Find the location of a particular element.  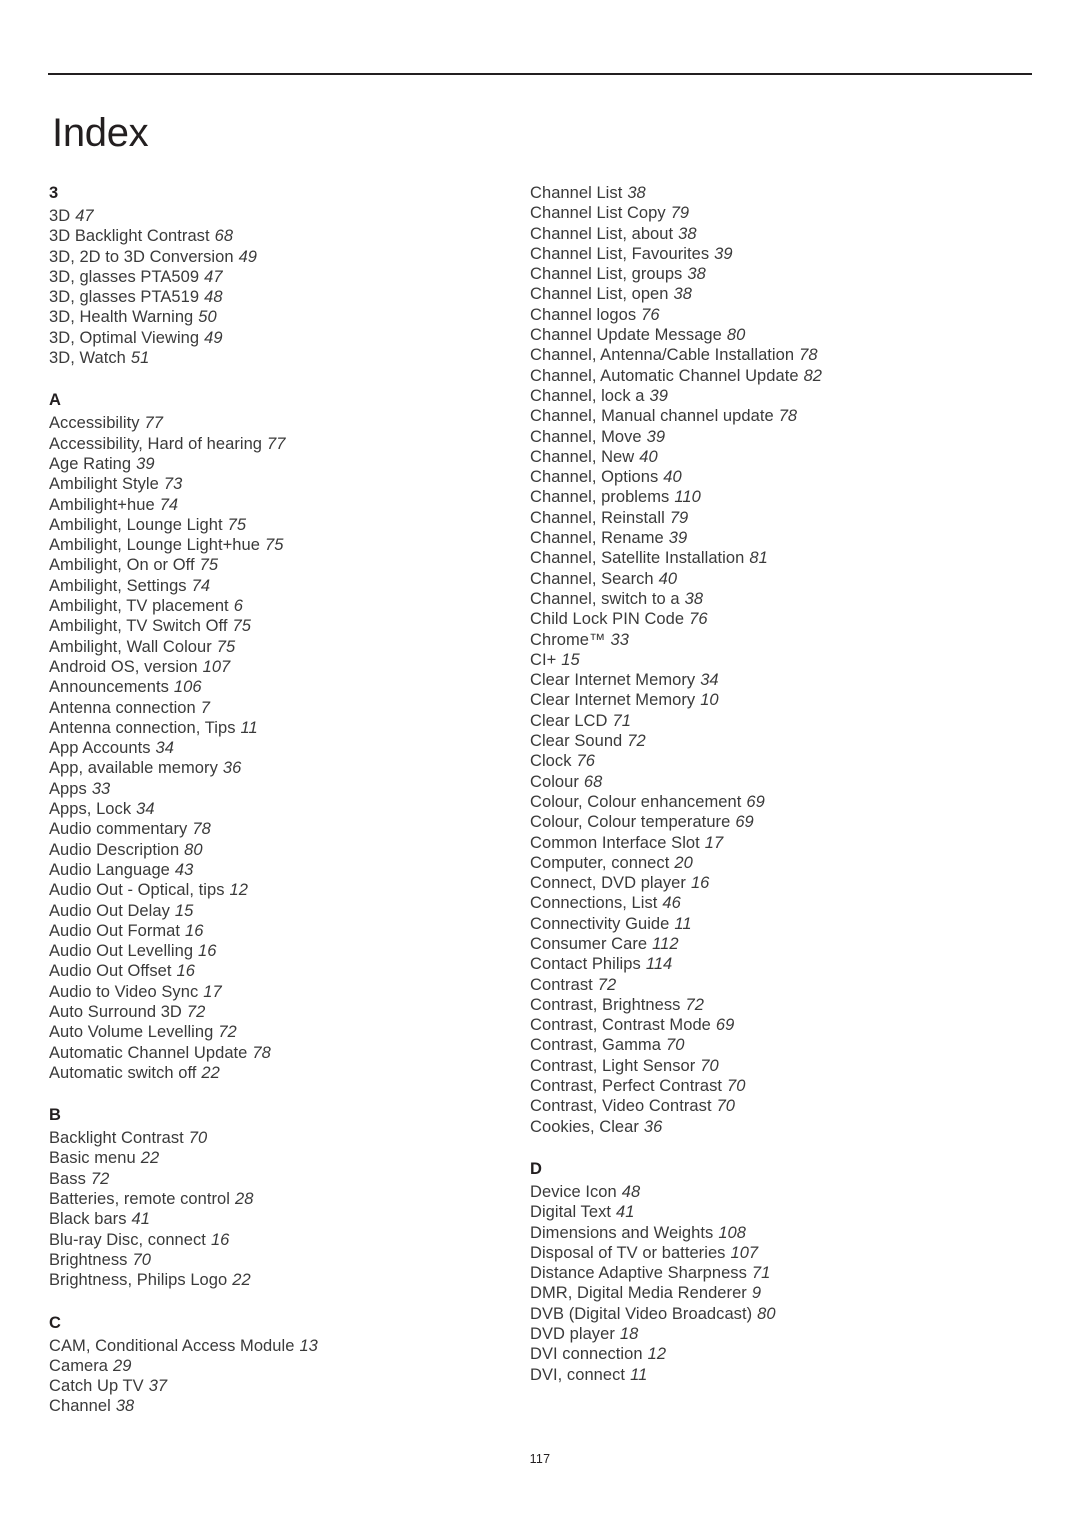

index-entry: Channel, Automatic Channel Update 82 is located at coordinates (676, 376).